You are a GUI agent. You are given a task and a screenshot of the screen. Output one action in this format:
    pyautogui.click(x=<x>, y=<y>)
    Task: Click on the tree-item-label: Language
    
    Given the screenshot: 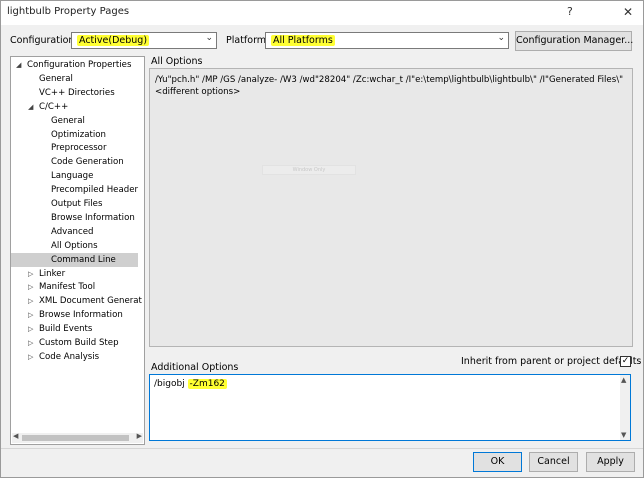 What is the action you would take?
    pyautogui.click(x=72, y=176)
    